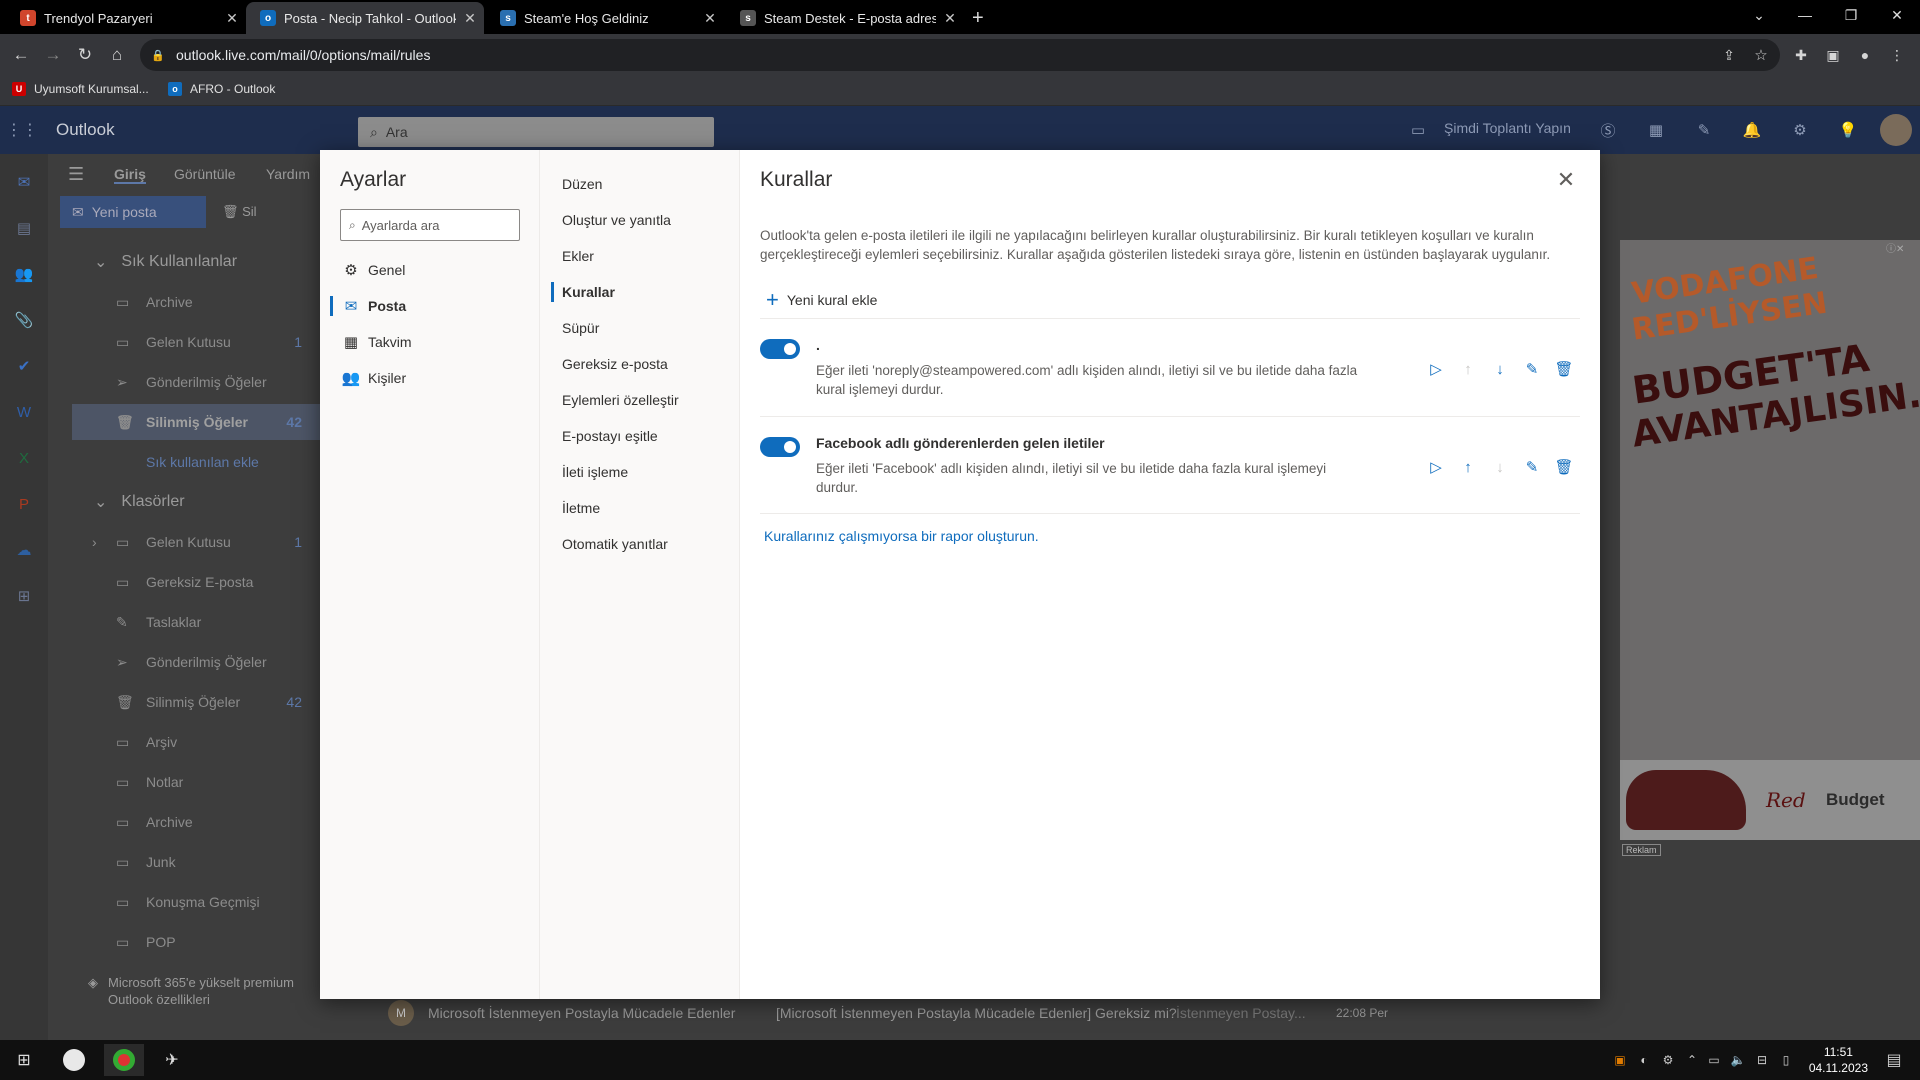 The width and height of the screenshot is (1920, 1080). Describe the element at coordinates (1752, 130) in the screenshot. I see `bell-icon: 🔔` at that location.